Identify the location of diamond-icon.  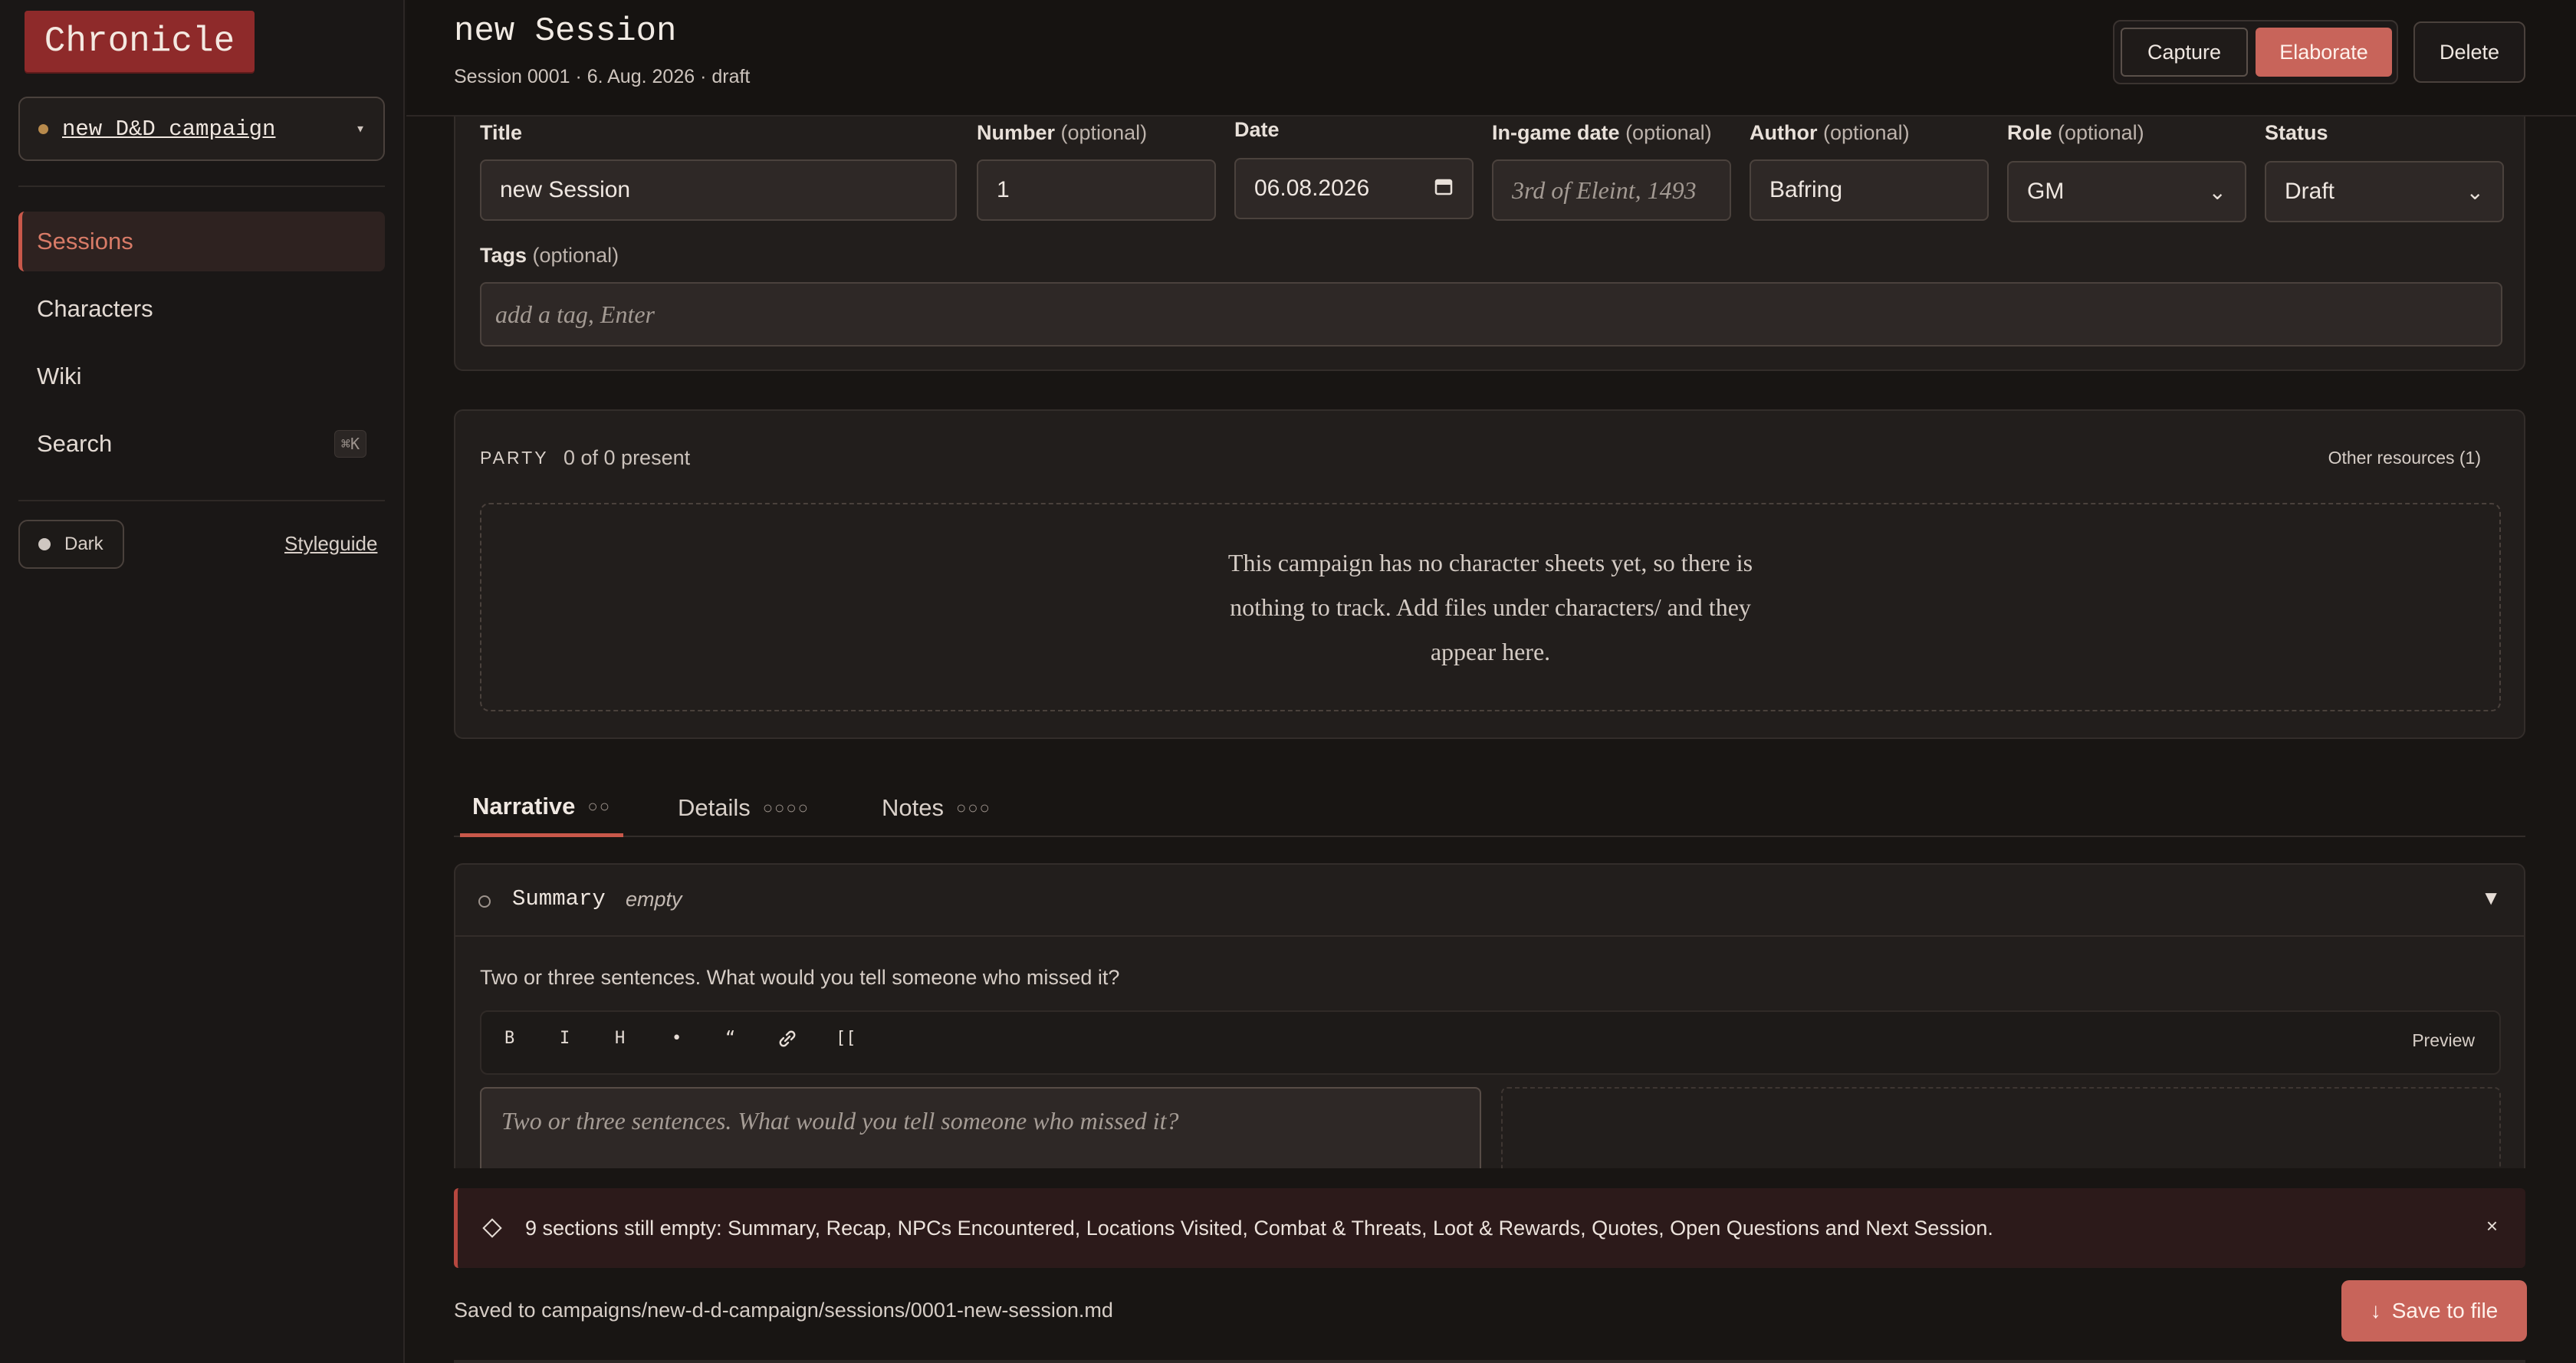
(492, 1228).